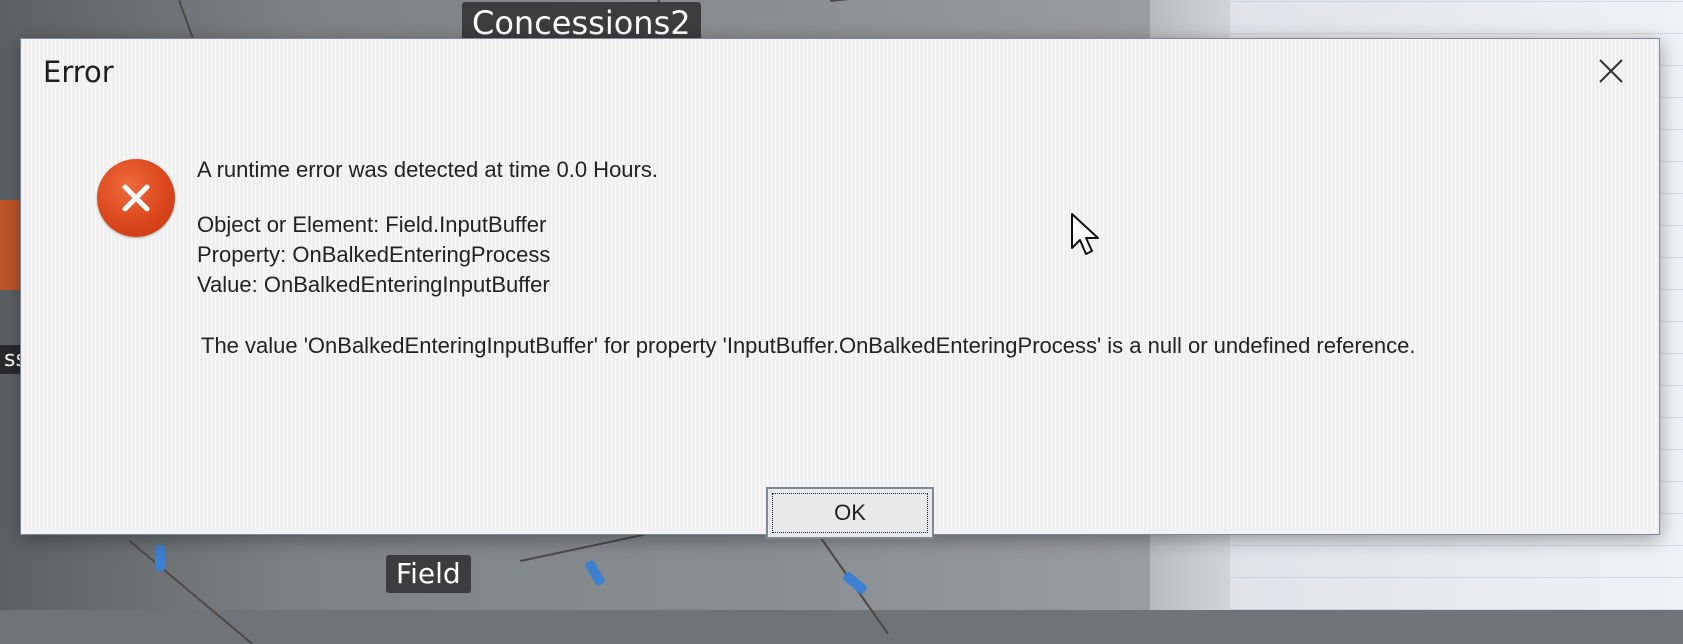 This screenshot has height=644, width=1683. Describe the element at coordinates (78, 72) in the screenshot. I see `dialog-title: Error` at that location.